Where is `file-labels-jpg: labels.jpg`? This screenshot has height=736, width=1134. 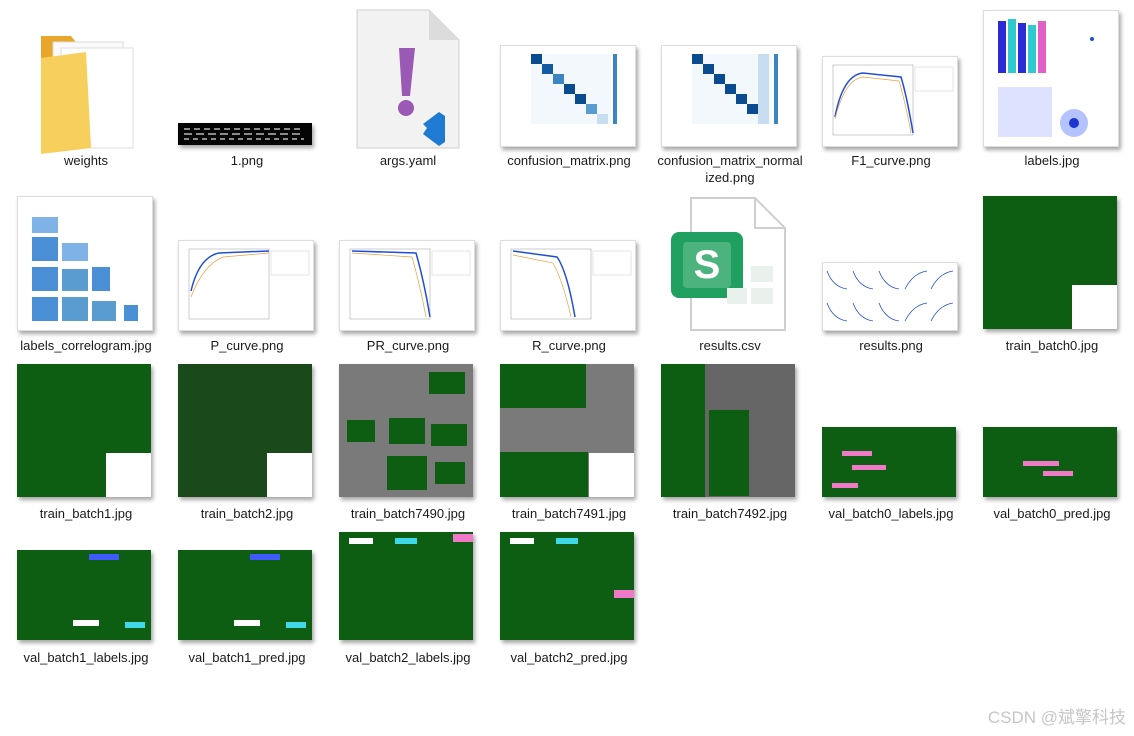
file-labels-jpg: labels.jpg is located at coordinates (1052, 90).